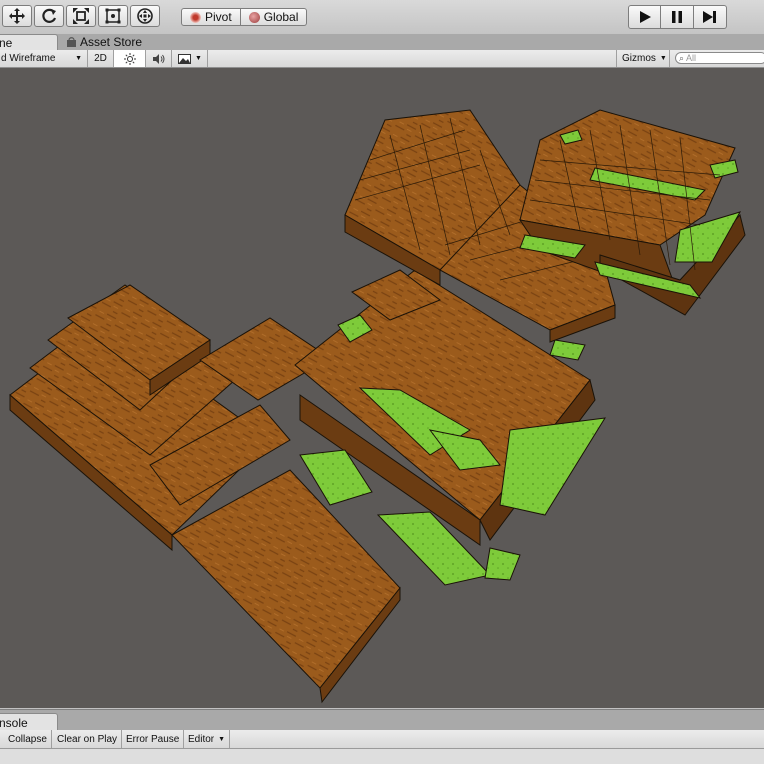  What do you see at coordinates (71, 42) in the screenshot?
I see `shopping-bag-icon` at bounding box center [71, 42].